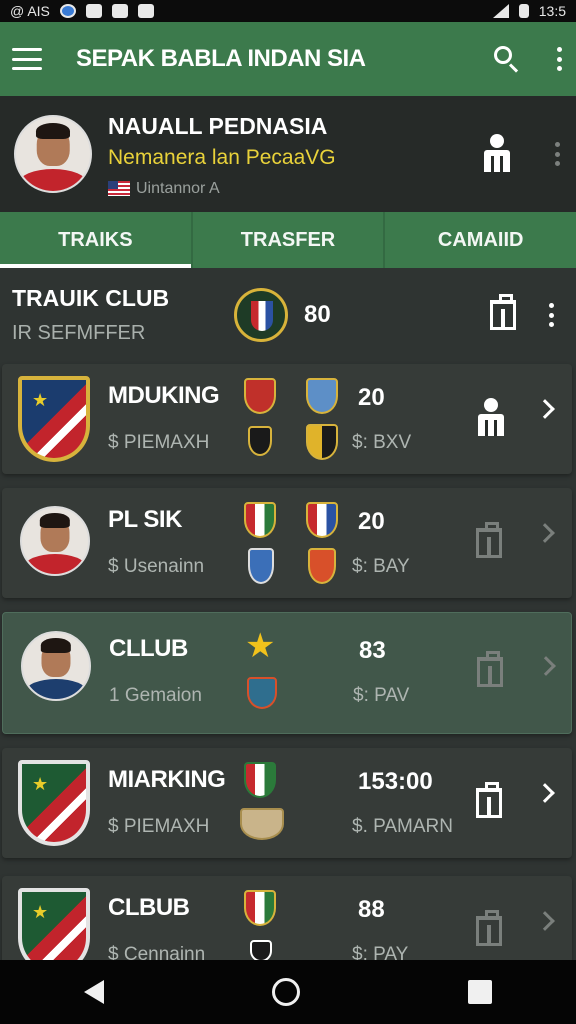 This screenshot has height=1024, width=576. I want to click on card-name: CLBUB, so click(149, 907).